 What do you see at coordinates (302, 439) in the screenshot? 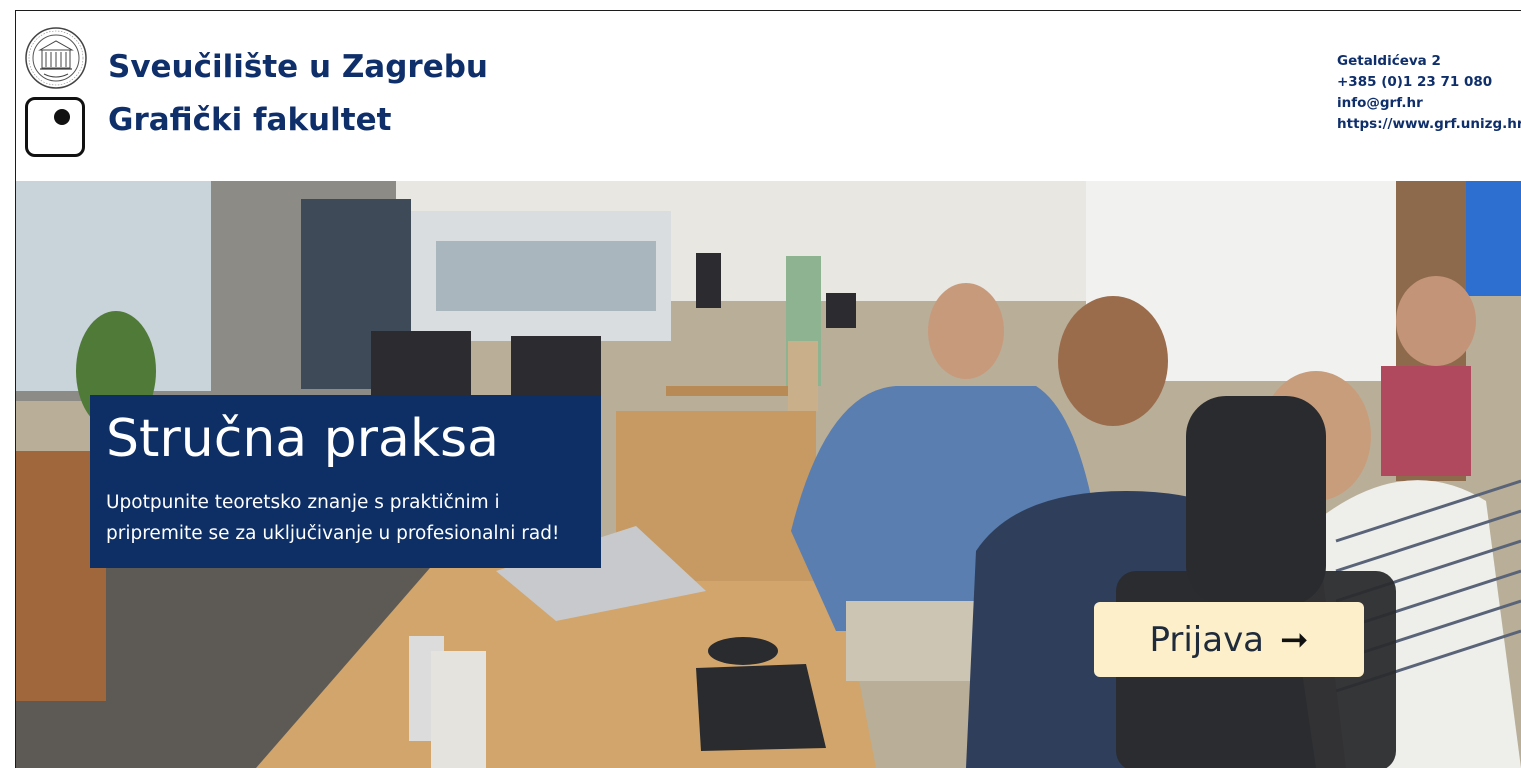
I see `hero-title: Stručna praksa` at bounding box center [302, 439].